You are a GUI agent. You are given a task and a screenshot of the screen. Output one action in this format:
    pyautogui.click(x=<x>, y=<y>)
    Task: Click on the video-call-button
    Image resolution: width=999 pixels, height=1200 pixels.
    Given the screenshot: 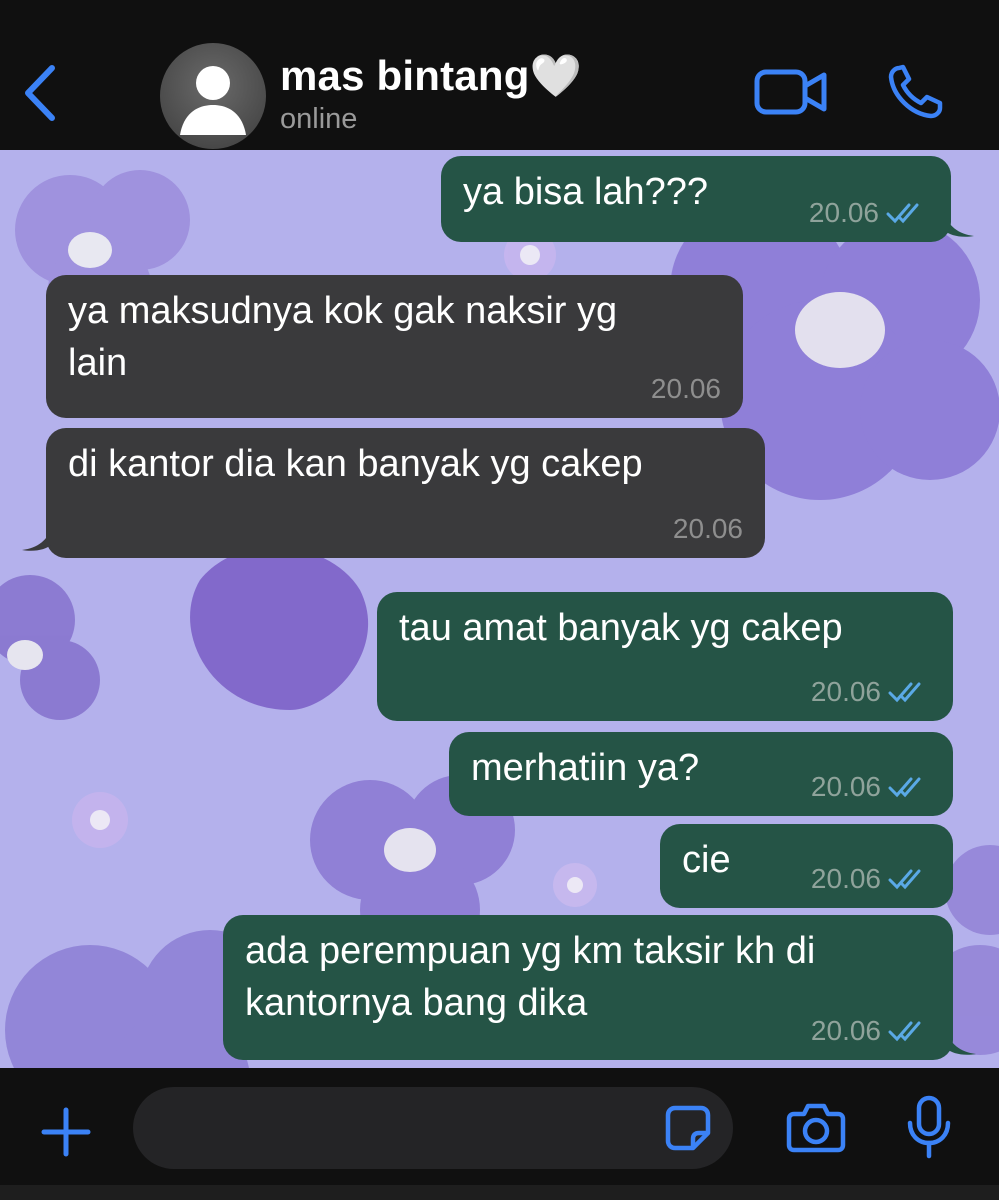 What is the action you would take?
    pyautogui.click(x=792, y=92)
    